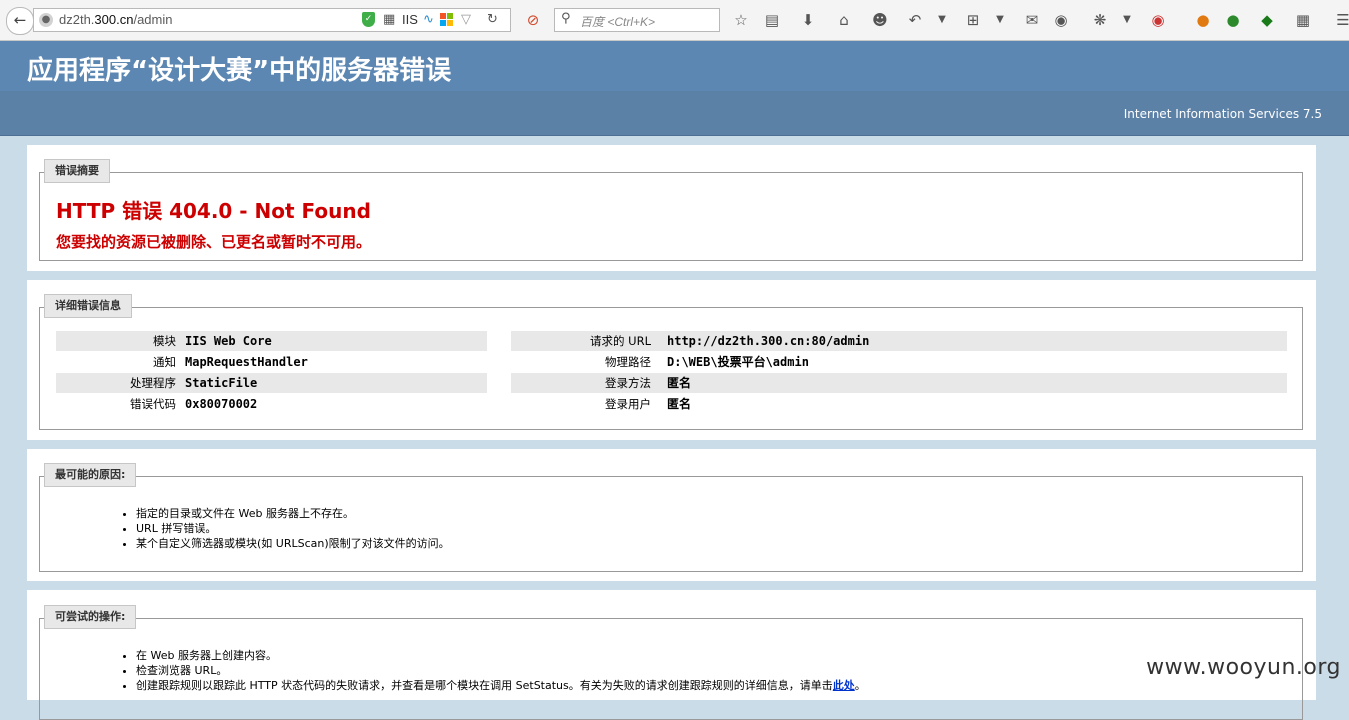 The width and height of the screenshot is (1349, 720). What do you see at coordinates (942, 20) in the screenshot?
I see `undo-dropdown-icon: ▼` at bounding box center [942, 20].